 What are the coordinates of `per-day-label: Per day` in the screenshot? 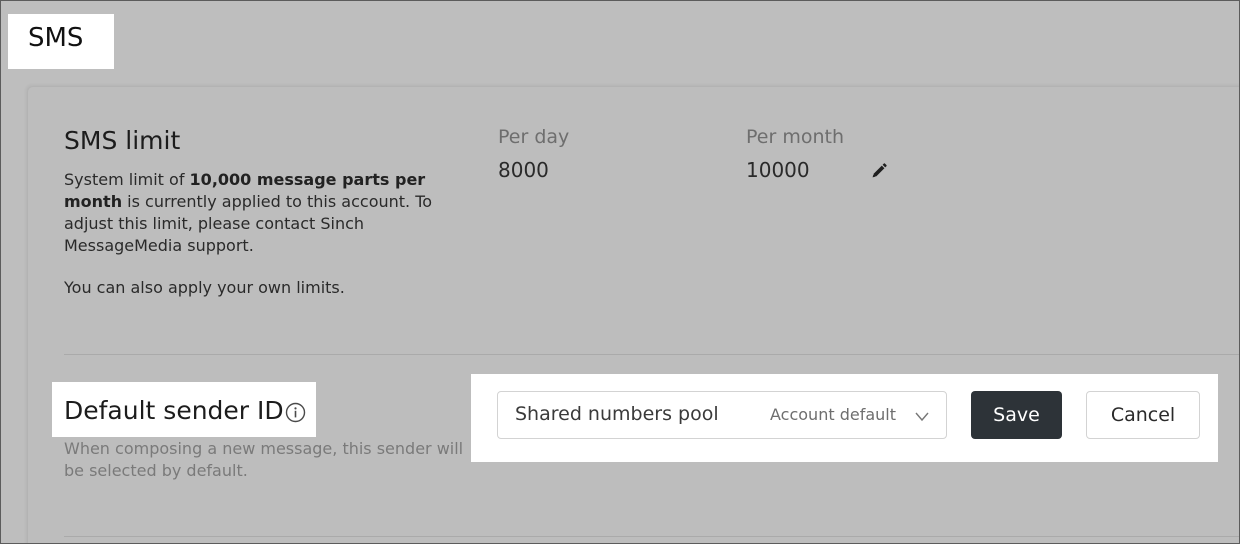 It's located at (534, 137).